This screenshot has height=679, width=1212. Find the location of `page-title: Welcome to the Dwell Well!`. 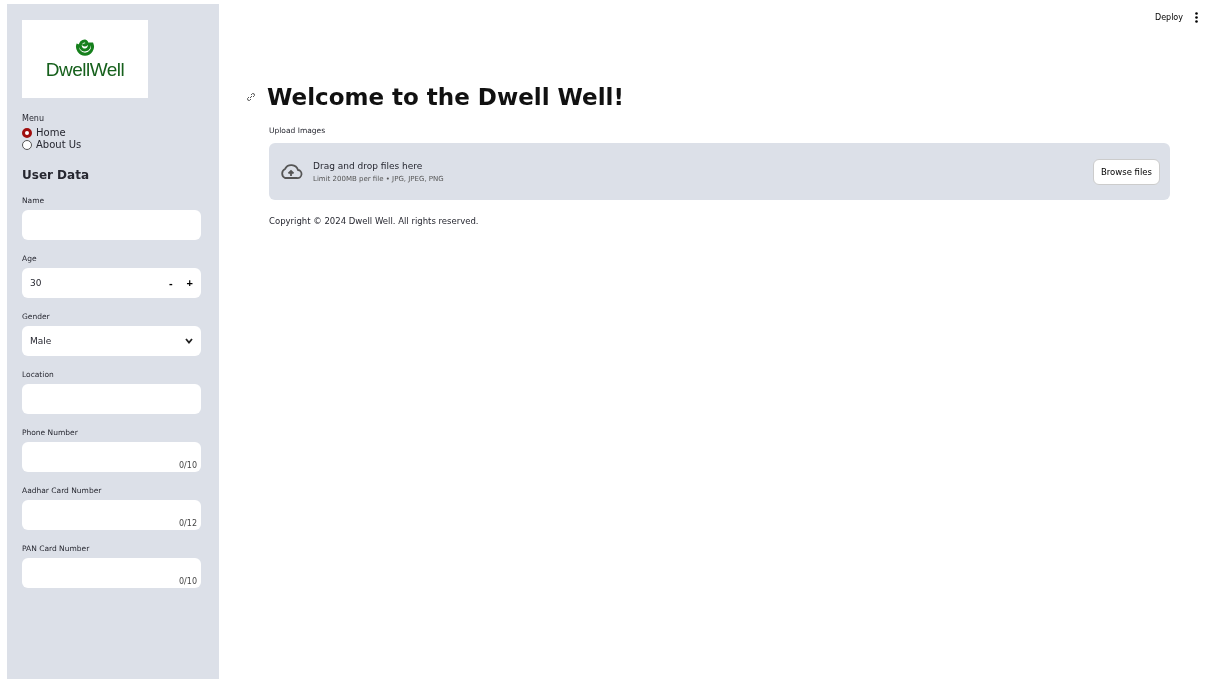

page-title: Welcome to the Dwell Well! is located at coordinates (445, 97).